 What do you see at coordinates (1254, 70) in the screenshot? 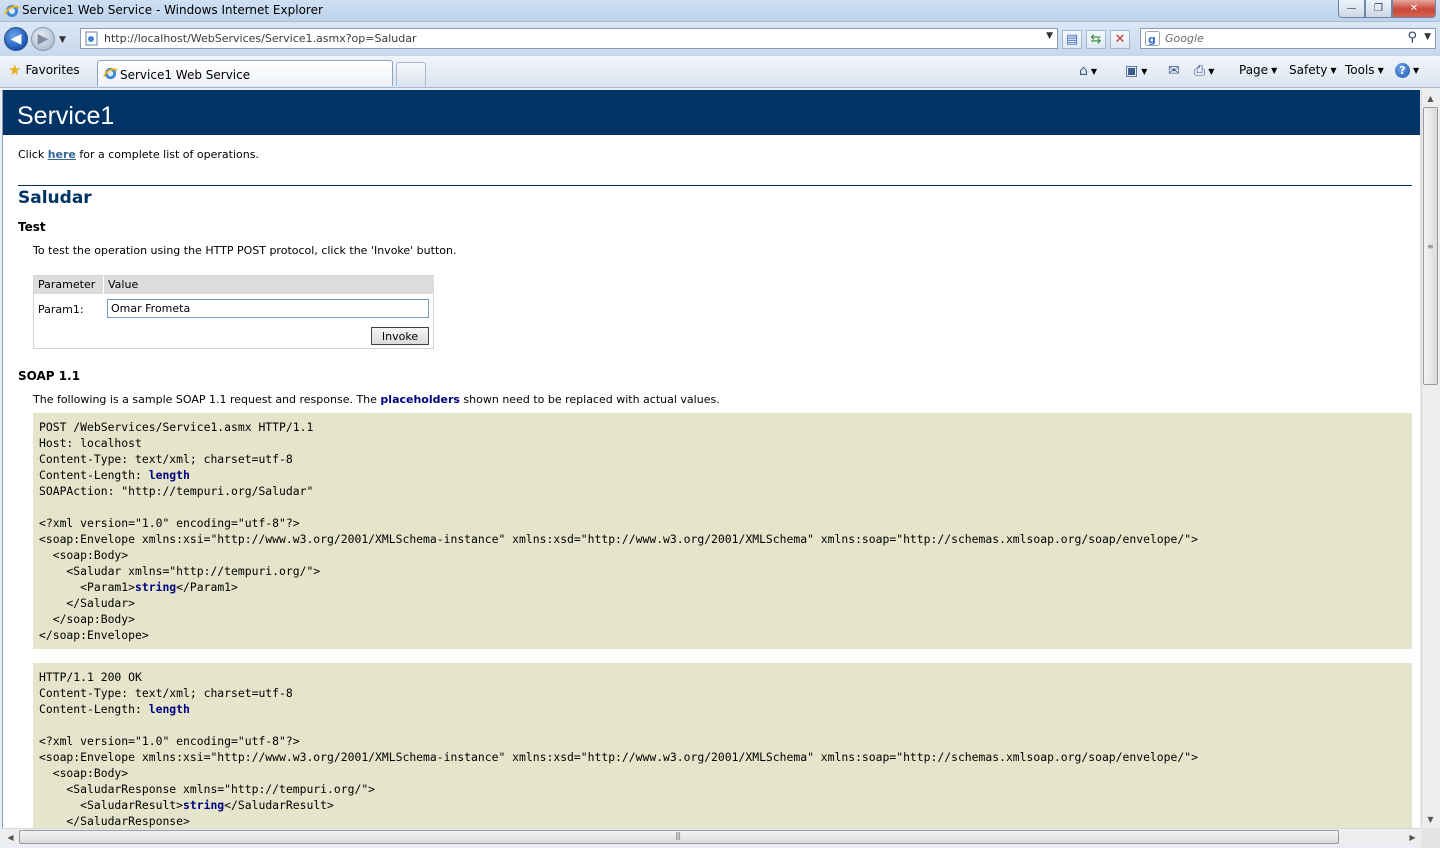
I see `page-menu-label: Page` at bounding box center [1254, 70].